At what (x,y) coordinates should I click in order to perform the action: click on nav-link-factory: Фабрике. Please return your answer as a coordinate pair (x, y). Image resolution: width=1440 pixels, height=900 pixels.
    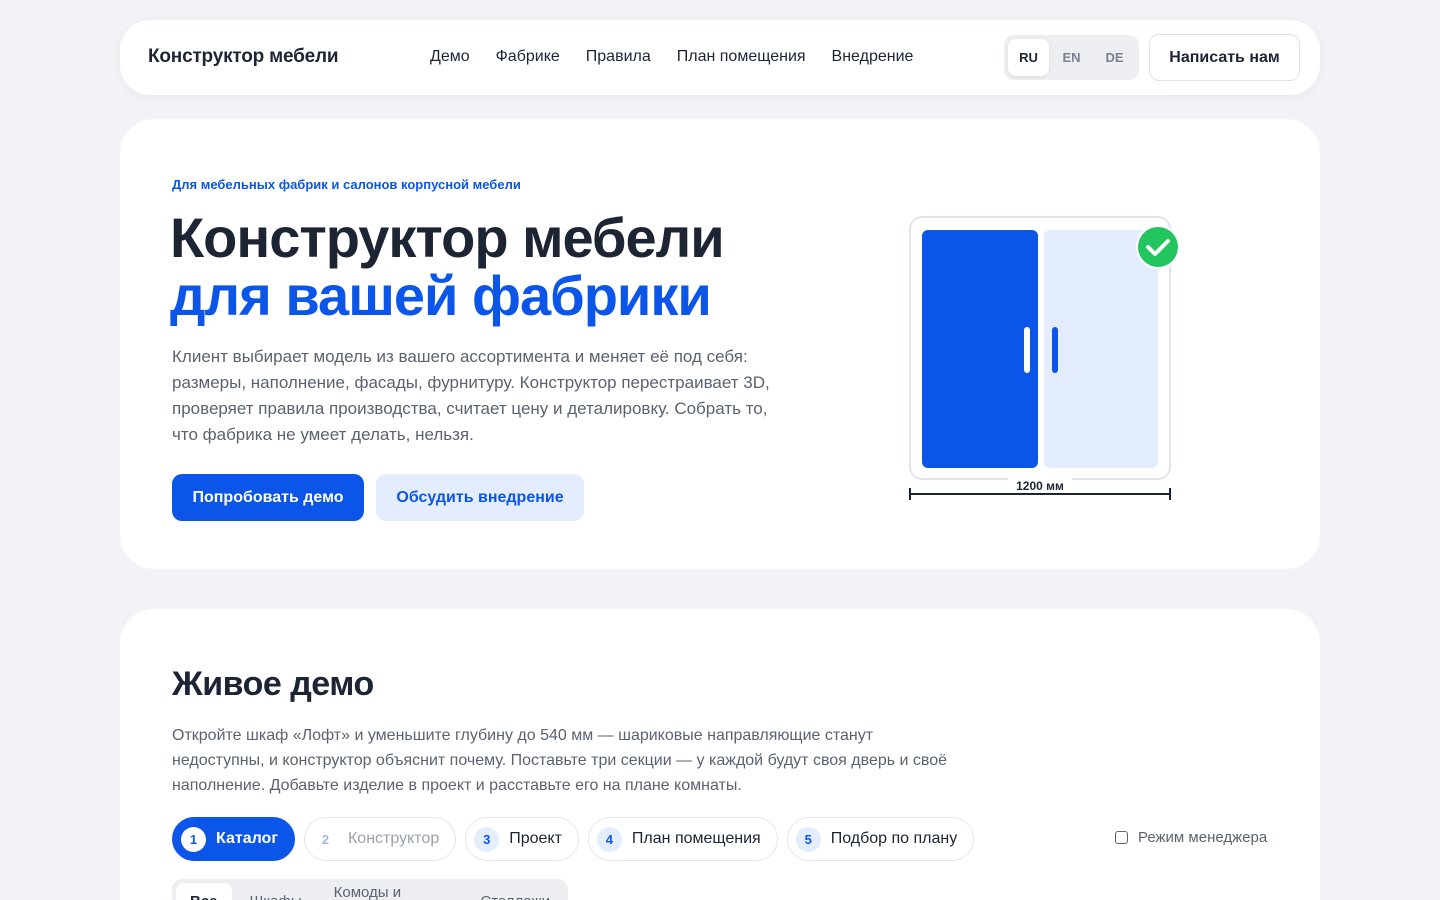
    Looking at the image, I should click on (528, 57).